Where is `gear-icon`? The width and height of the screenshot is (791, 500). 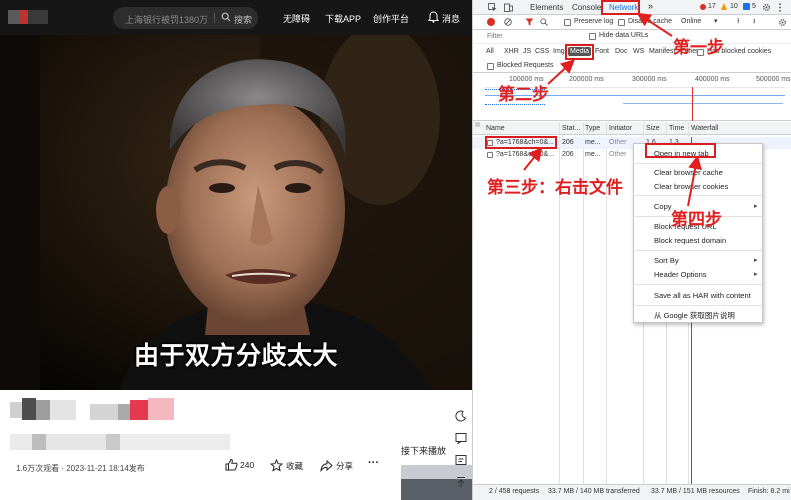
gear-icon is located at coordinates (766, 7).